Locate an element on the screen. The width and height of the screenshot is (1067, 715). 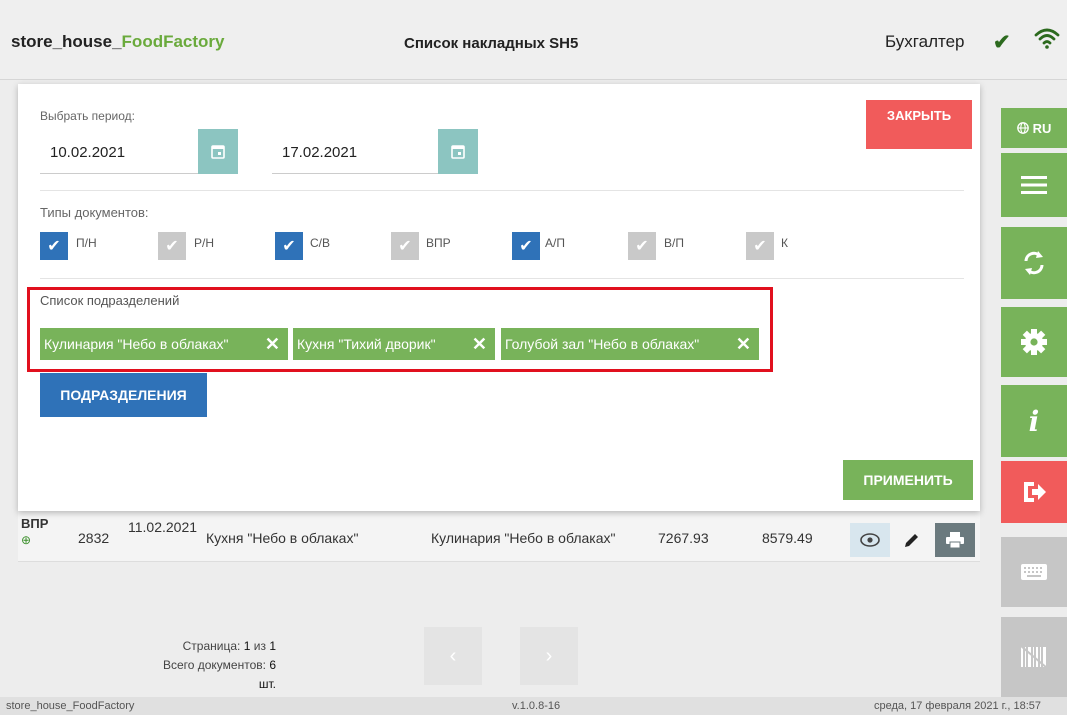
language-button: RU is located at coordinates (1034, 128).